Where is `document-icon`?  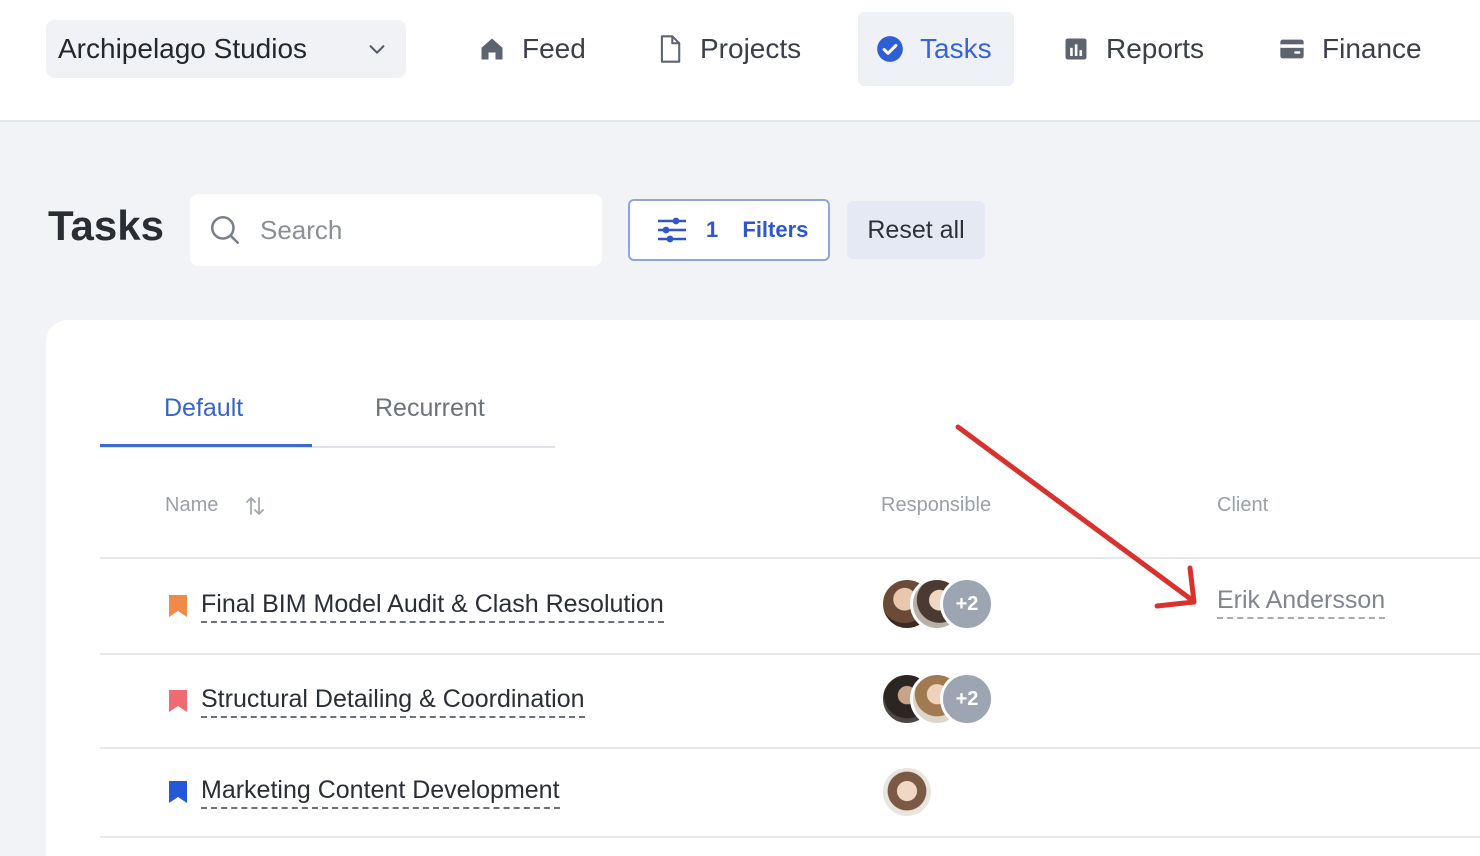
document-icon is located at coordinates (670, 49).